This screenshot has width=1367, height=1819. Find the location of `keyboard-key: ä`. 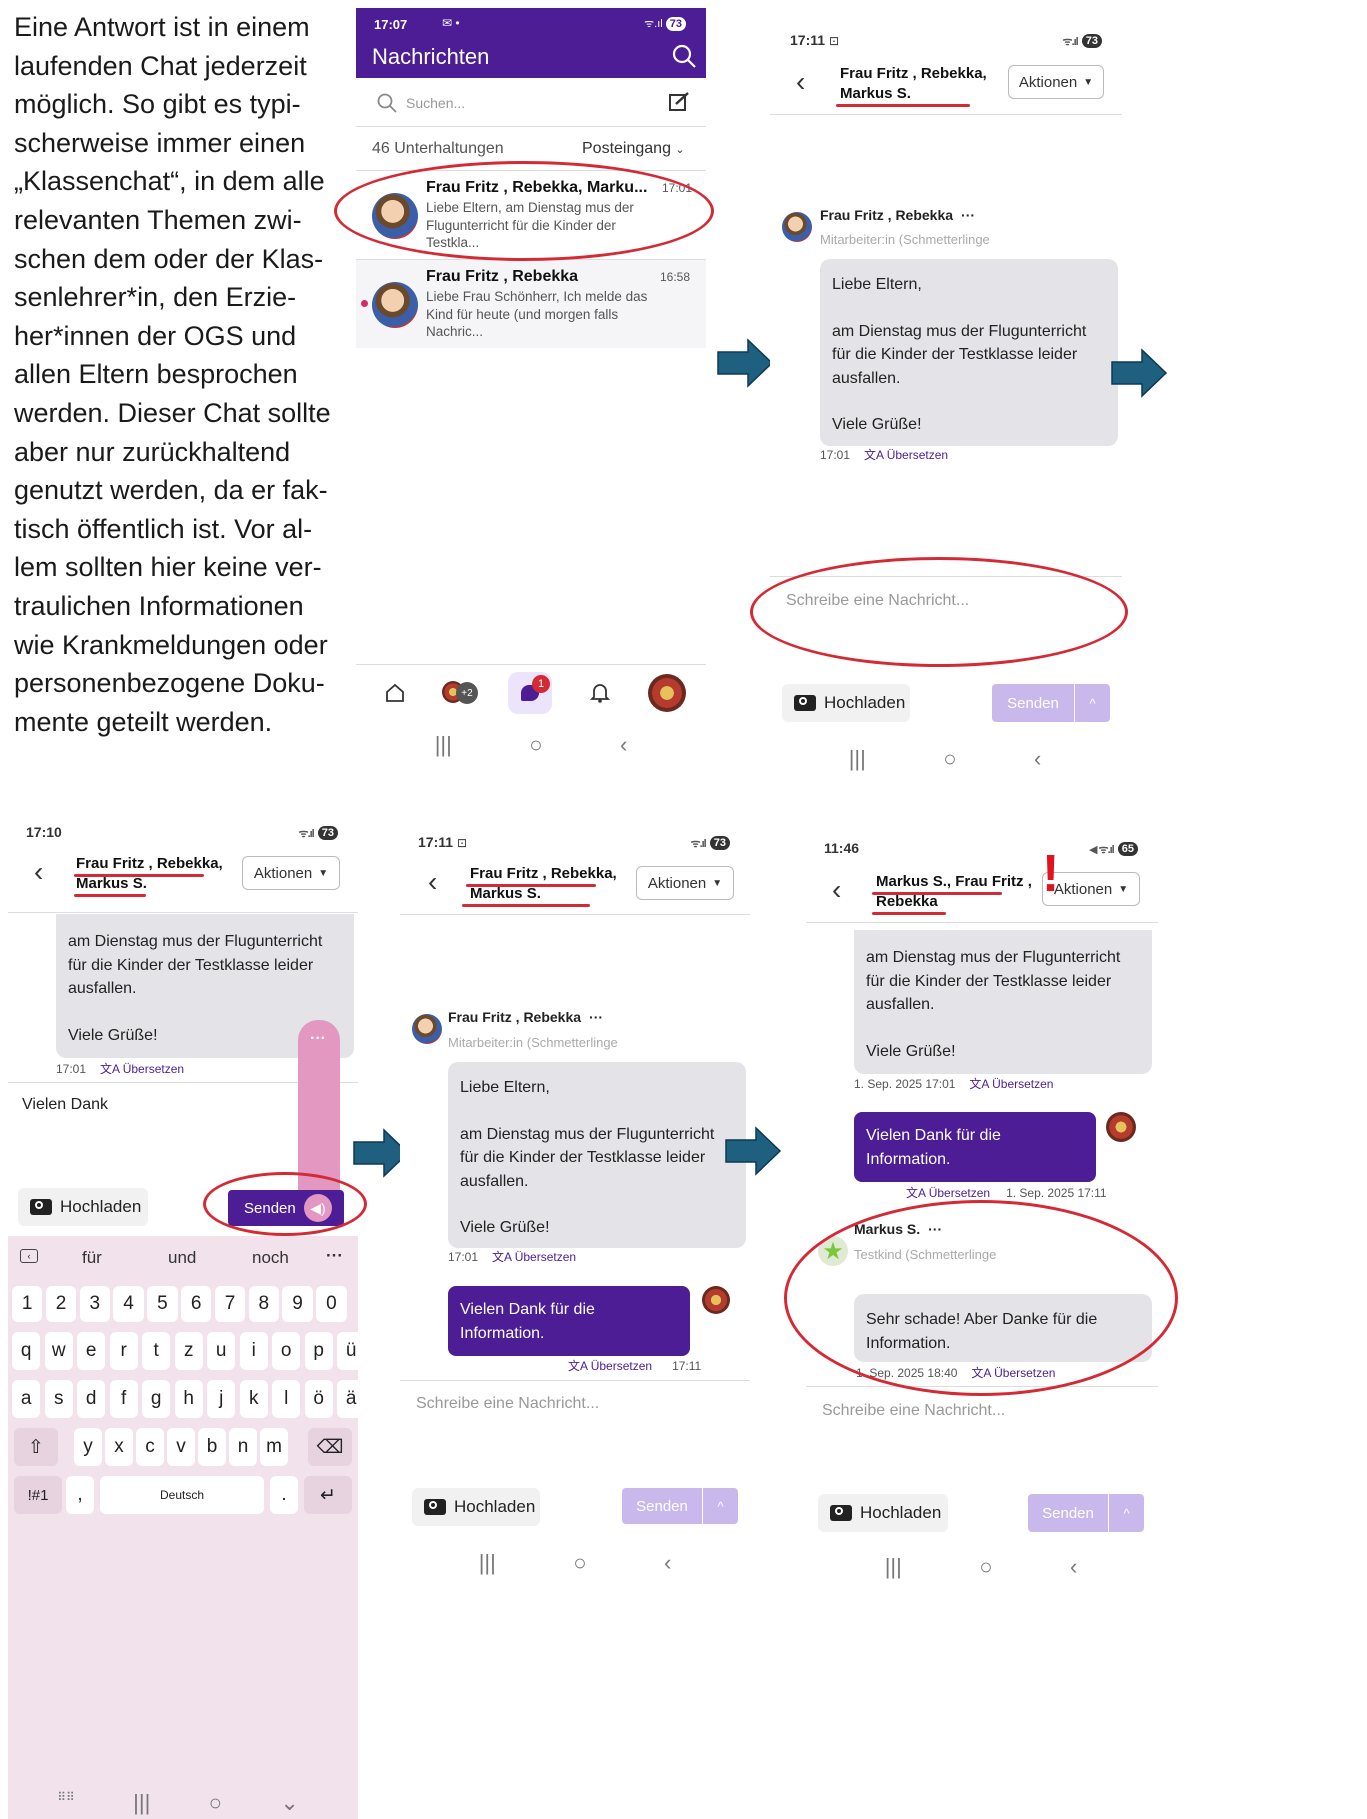

keyboard-key: ä is located at coordinates (347, 1399).